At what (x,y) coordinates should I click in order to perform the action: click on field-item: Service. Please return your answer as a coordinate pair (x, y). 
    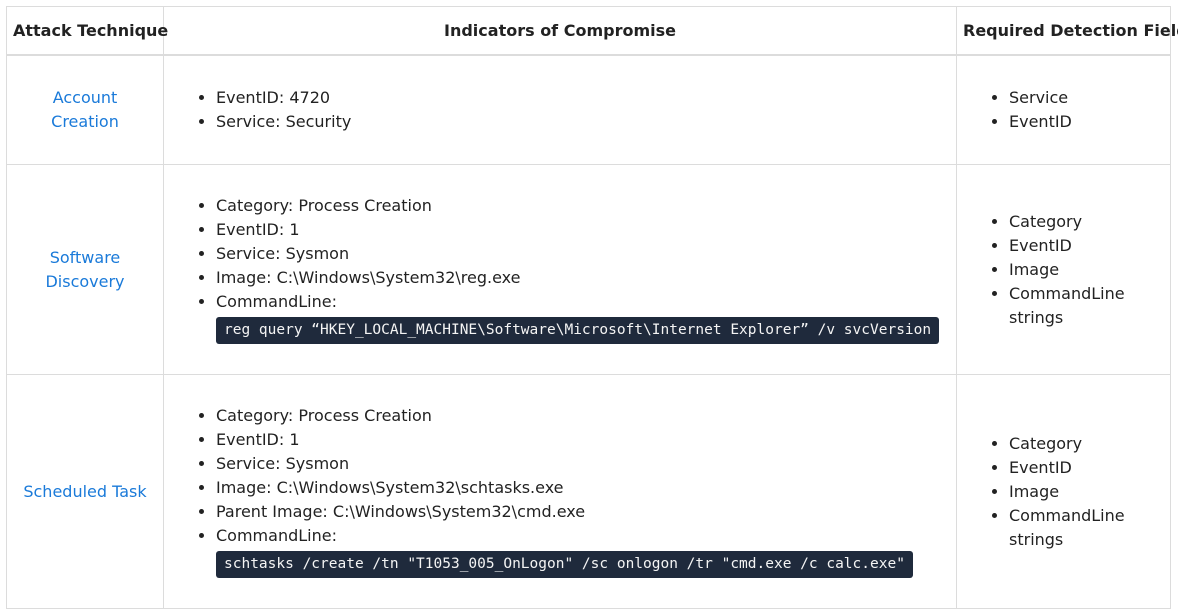
    Looking at the image, I should click on (1084, 98).